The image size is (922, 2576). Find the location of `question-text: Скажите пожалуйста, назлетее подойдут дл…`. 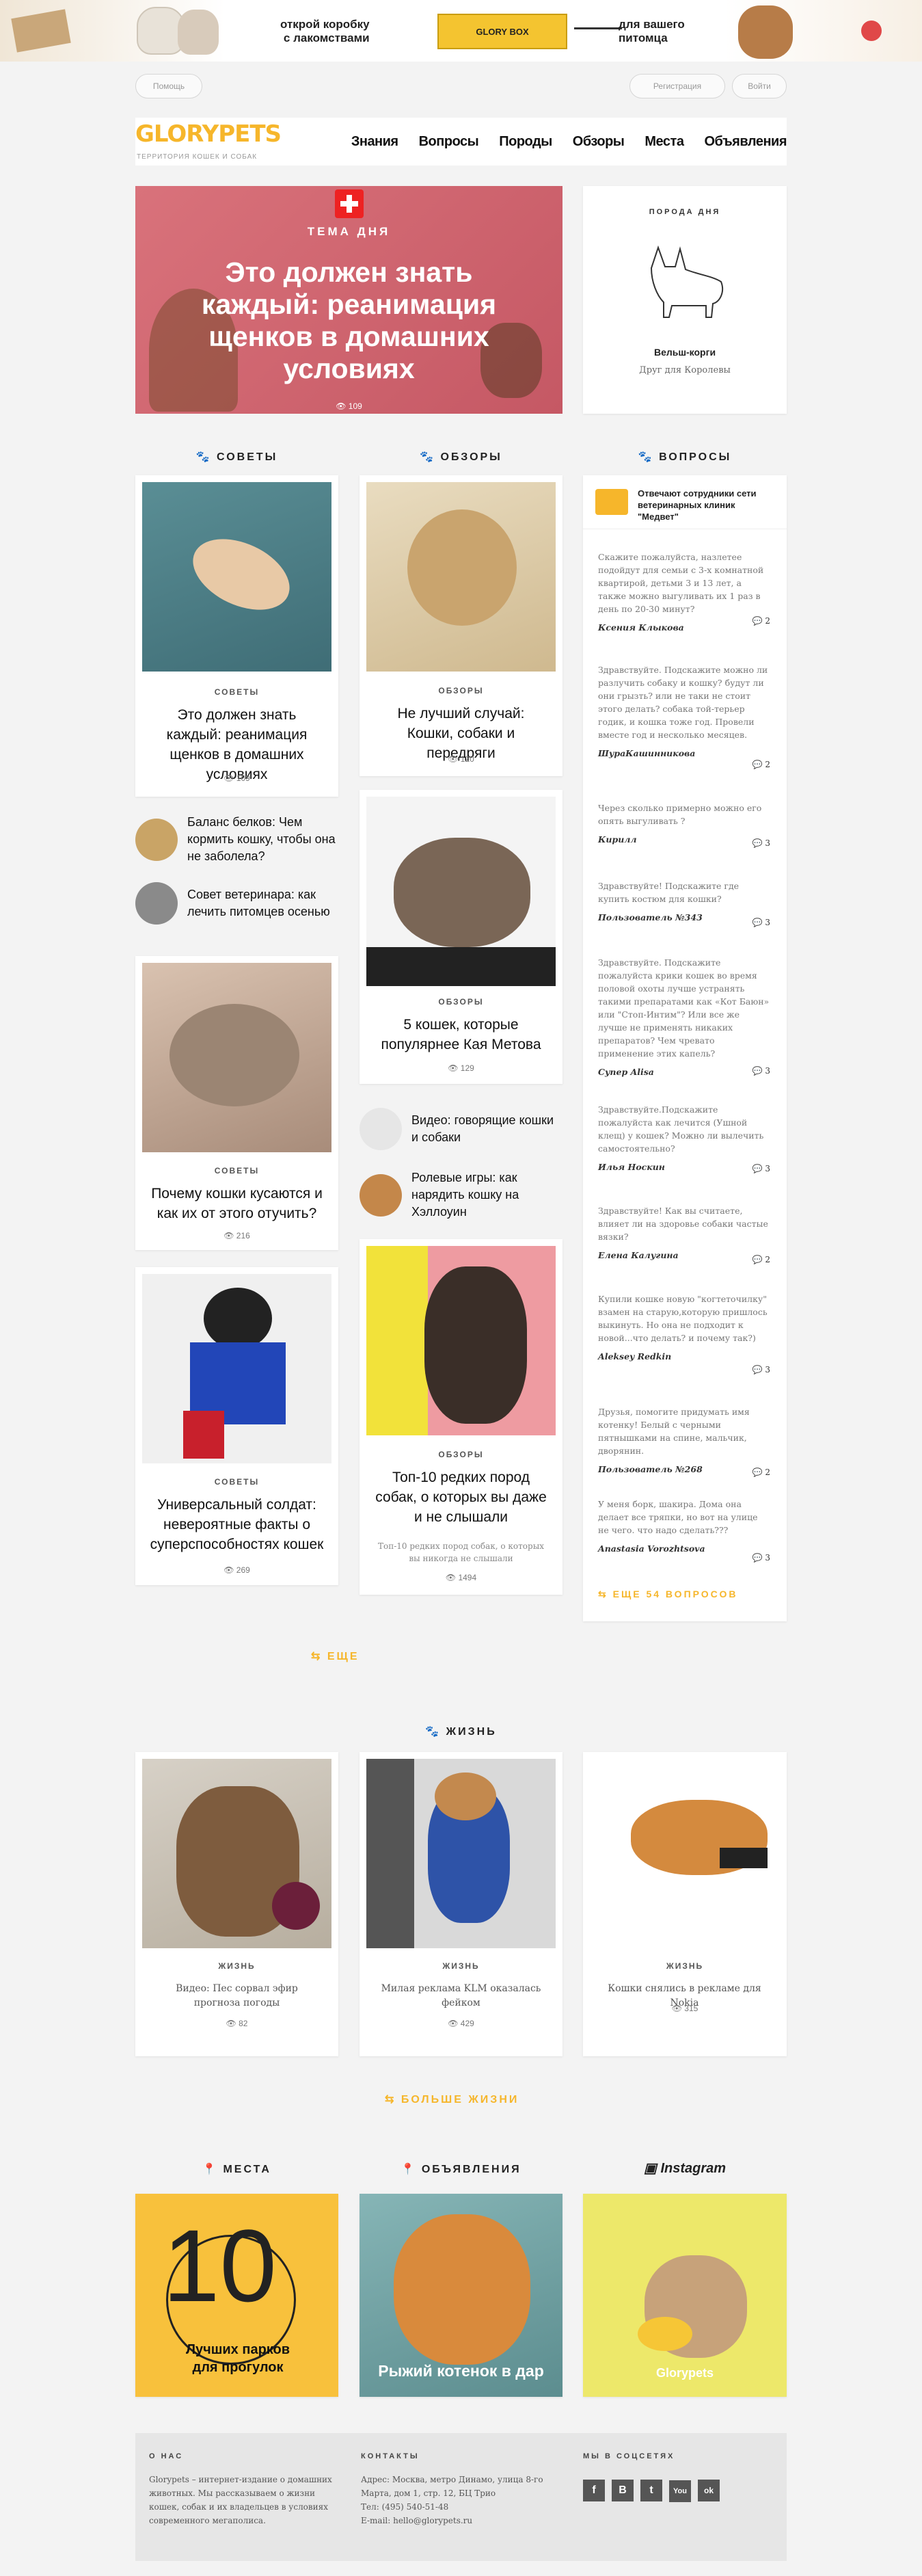

question-text: Скажите пожалуйста, назлетее подойдут дл… is located at coordinates (684, 582).